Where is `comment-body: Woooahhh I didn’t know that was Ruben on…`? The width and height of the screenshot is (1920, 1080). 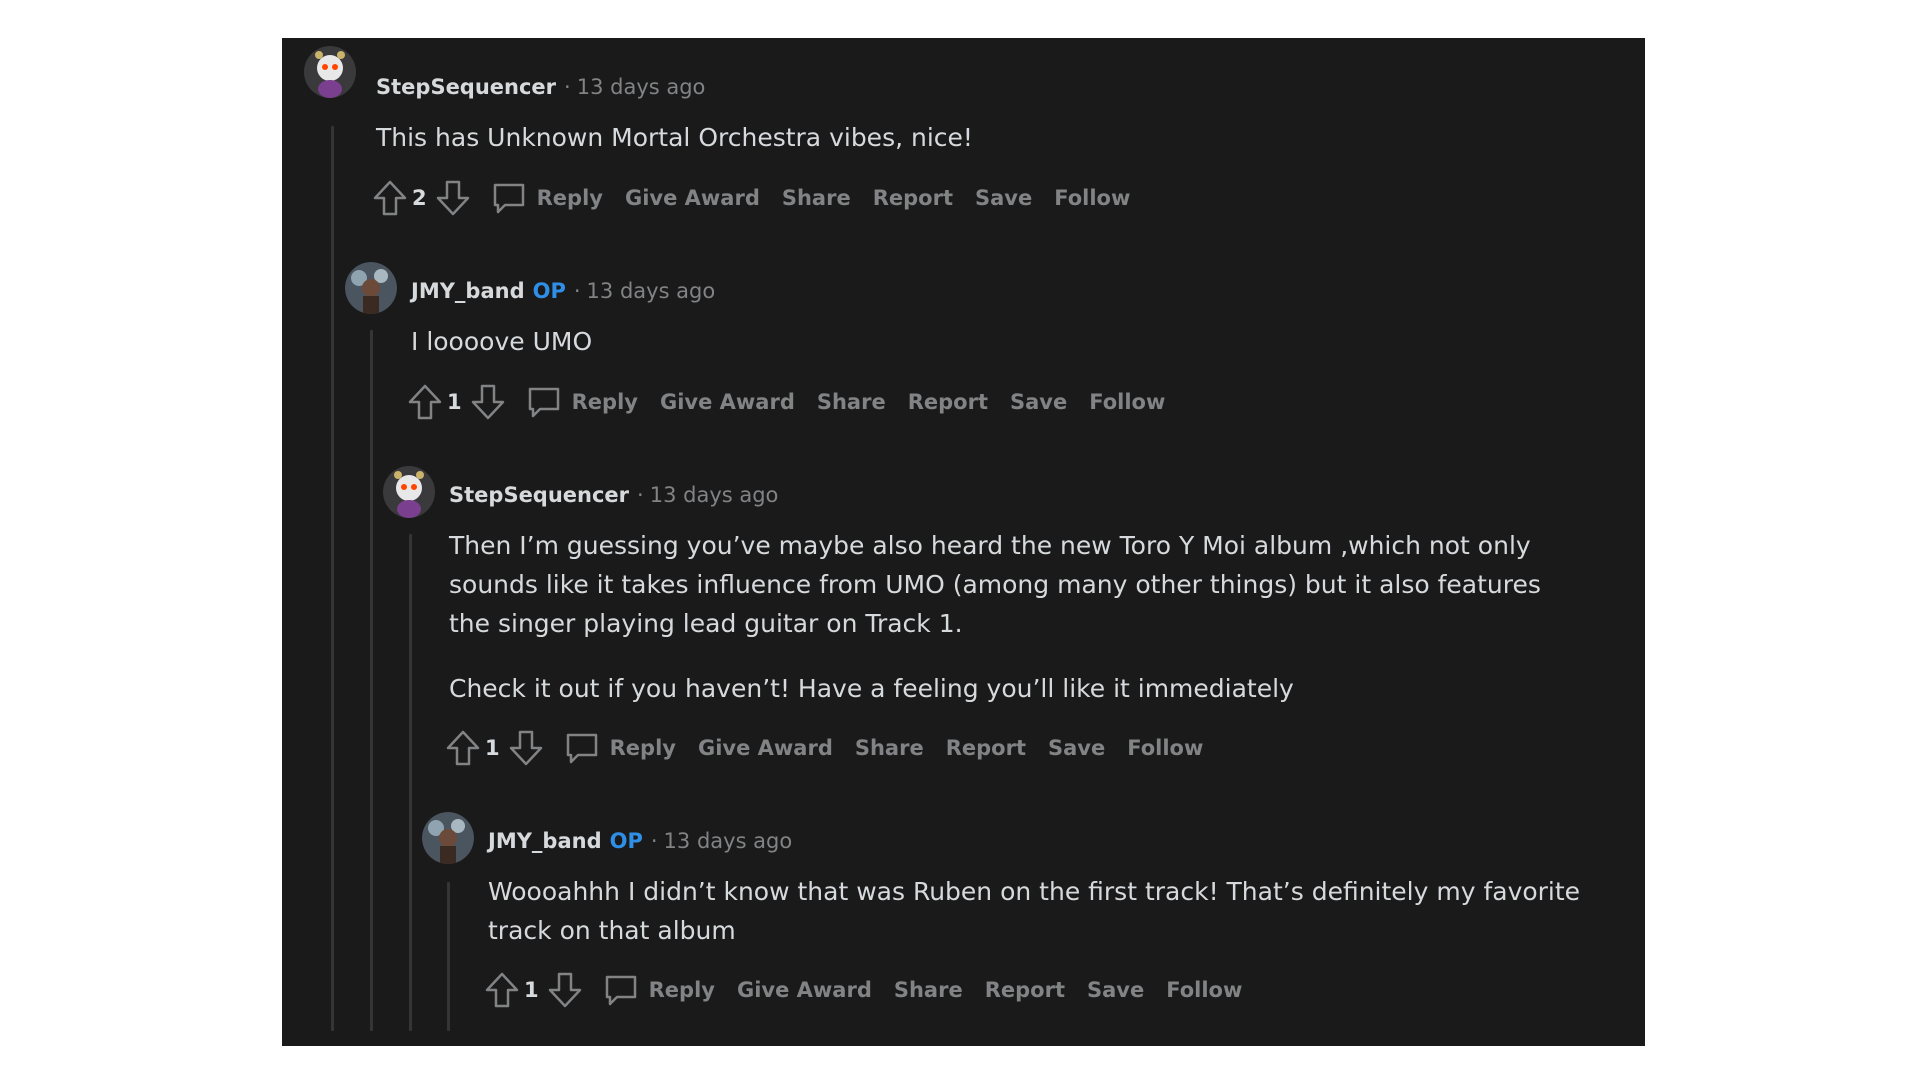 comment-body: Woooahhh I didn’t know that was Ruben on… is located at coordinates (1038, 911).